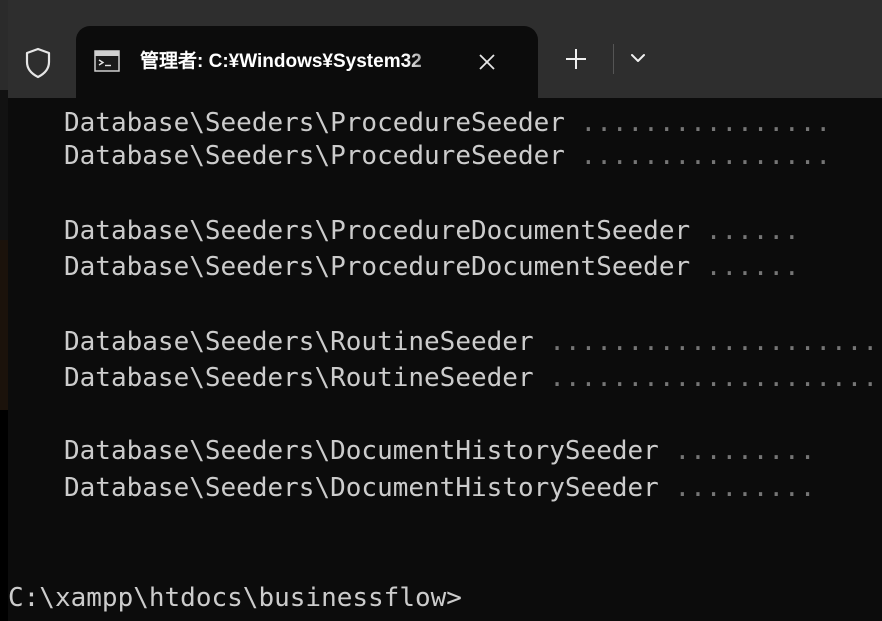 The height and width of the screenshot is (621, 882). Describe the element at coordinates (613, 59) in the screenshot. I see `title-bar-divider` at that location.